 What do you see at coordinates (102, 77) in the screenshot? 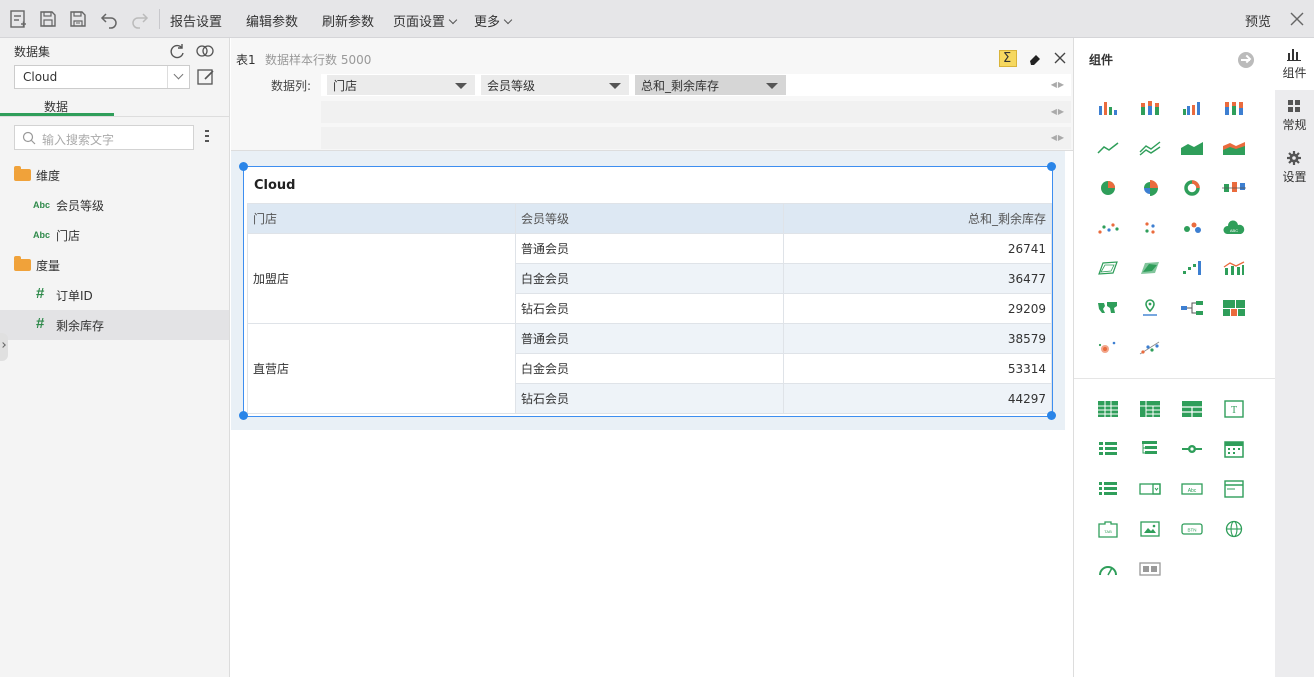
I see `dataset-select: Cloud` at bounding box center [102, 77].